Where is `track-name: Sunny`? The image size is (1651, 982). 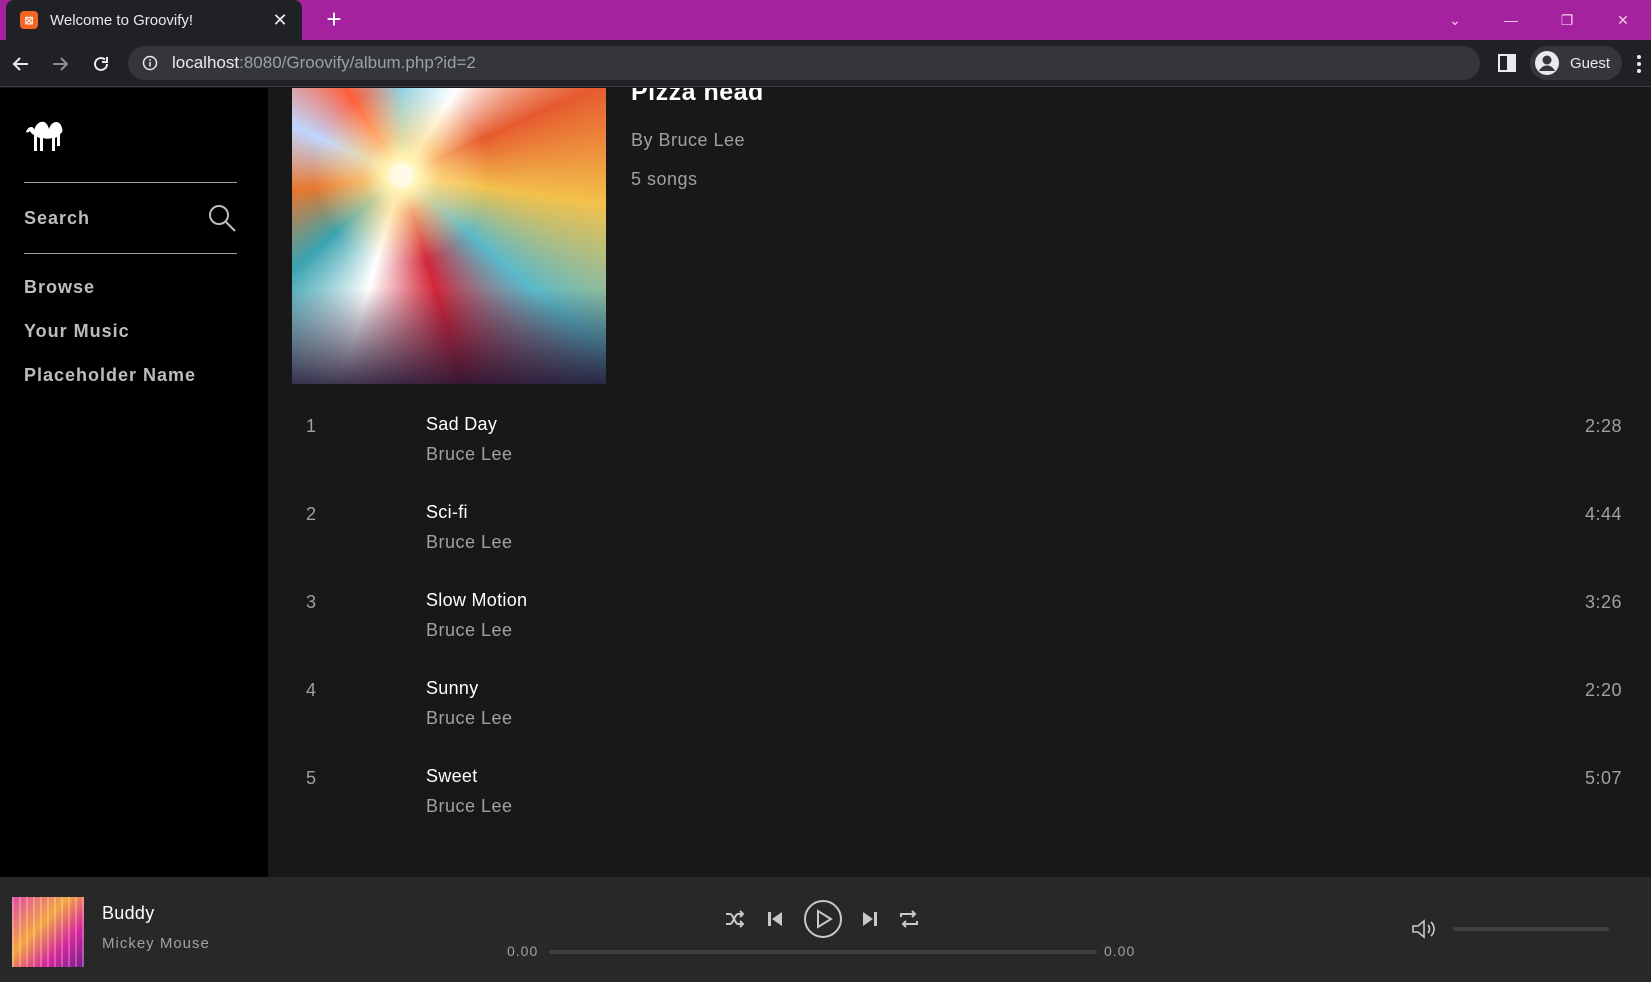
track-name: Sunny is located at coordinates (452, 688).